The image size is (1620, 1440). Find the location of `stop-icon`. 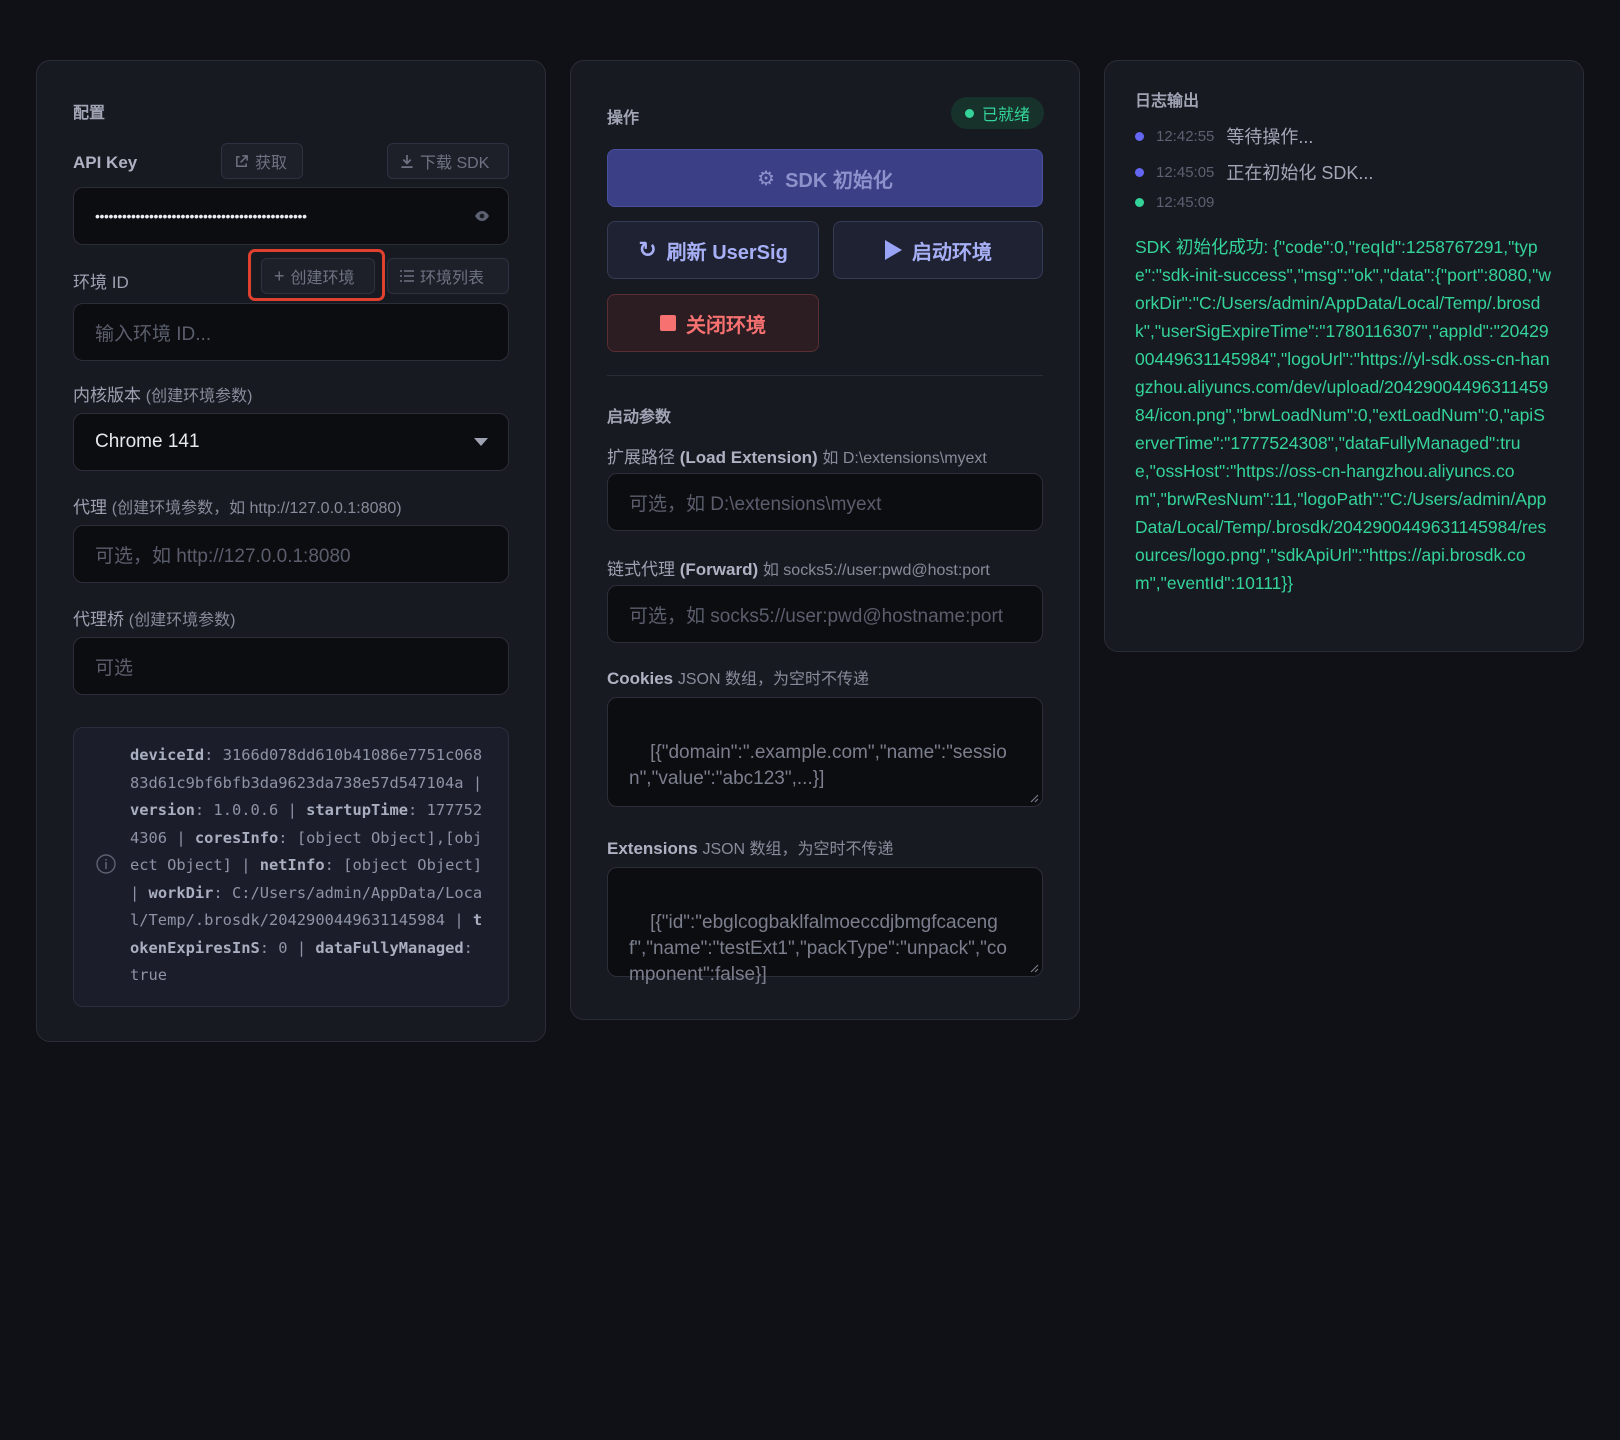

stop-icon is located at coordinates (668, 323).